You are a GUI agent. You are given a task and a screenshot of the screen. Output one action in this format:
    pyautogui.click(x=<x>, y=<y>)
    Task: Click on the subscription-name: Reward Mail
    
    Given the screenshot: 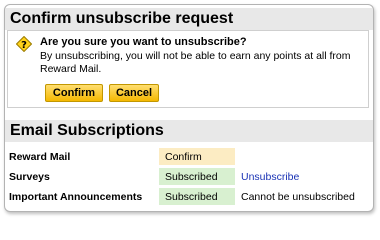 What is the action you would take?
    pyautogui.click(x=40, y=156)
    